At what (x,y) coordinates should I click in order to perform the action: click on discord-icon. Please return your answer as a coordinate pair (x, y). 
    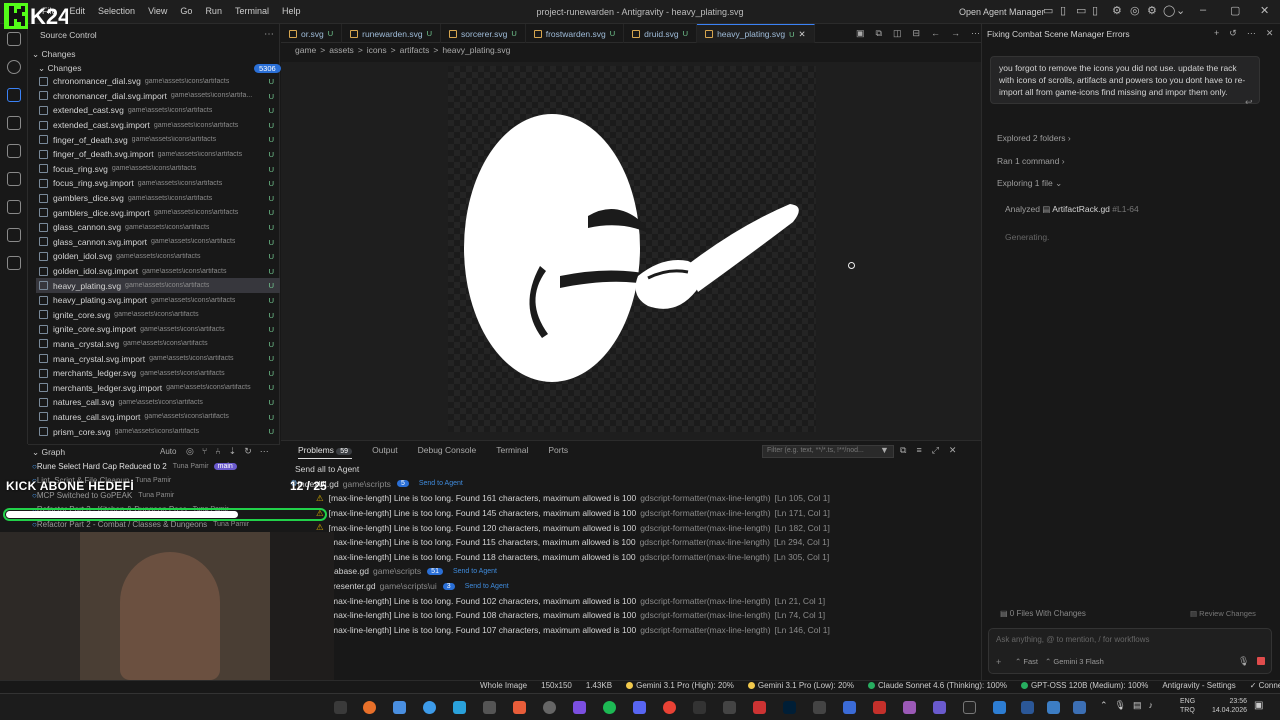
    Looking at the image, I should click on (639, 707).